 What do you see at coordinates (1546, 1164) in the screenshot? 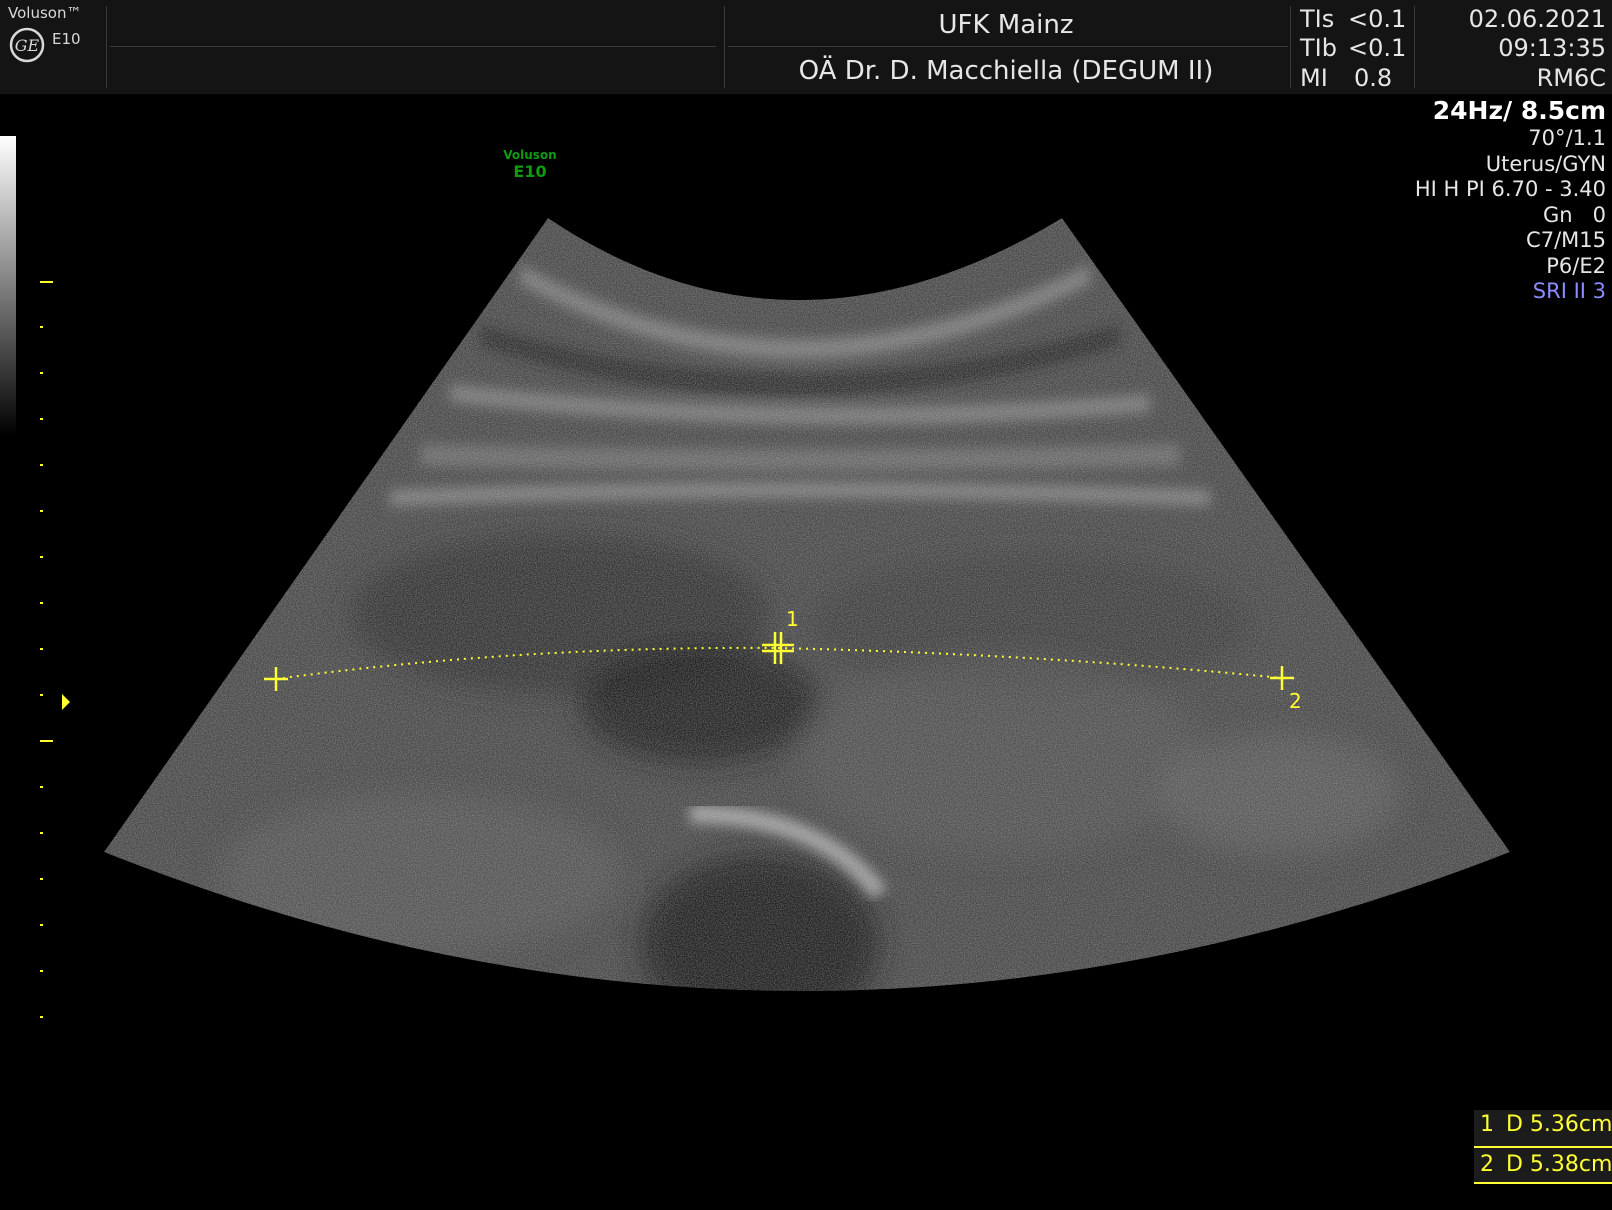
I see `measurement-row-2: 2D 5.38cm` at bounding box center [1546, 1164].